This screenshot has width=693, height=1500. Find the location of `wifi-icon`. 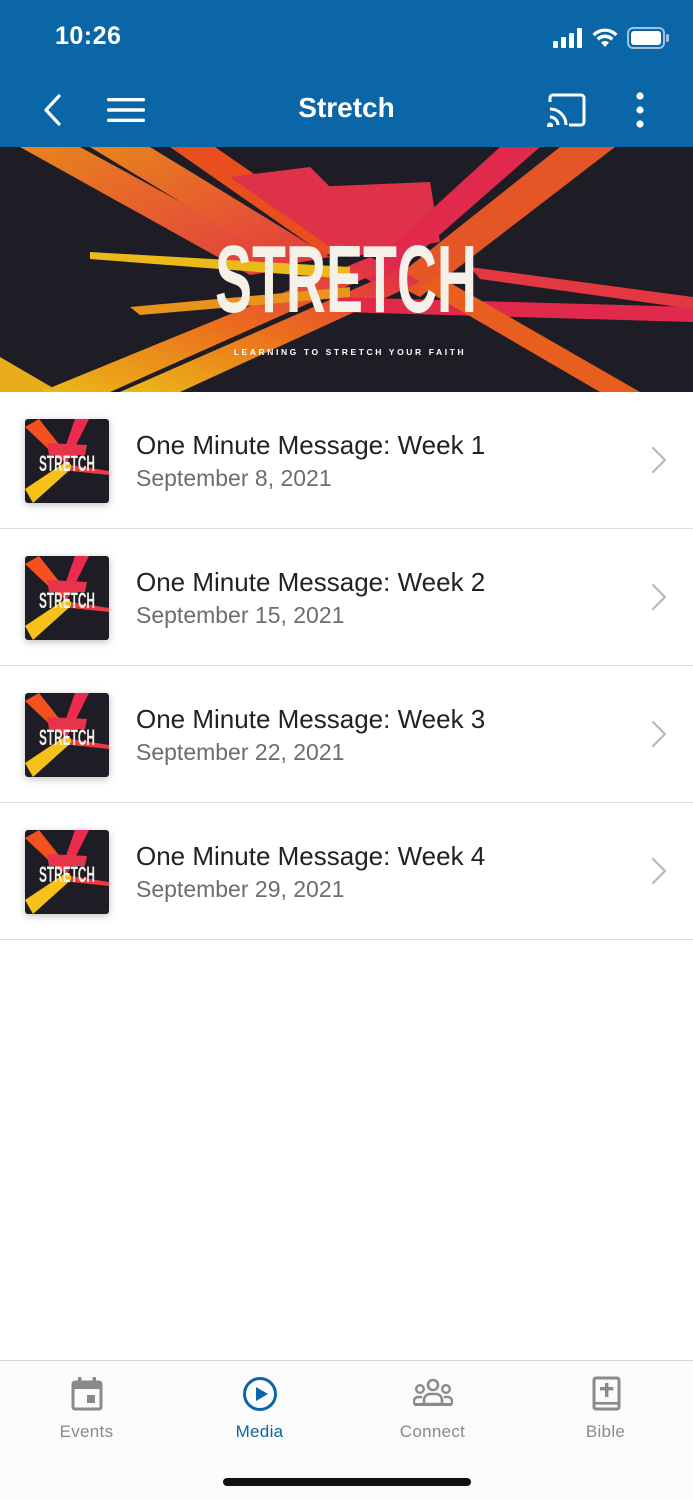

wifi-icon is located at coordinates (605, 37).